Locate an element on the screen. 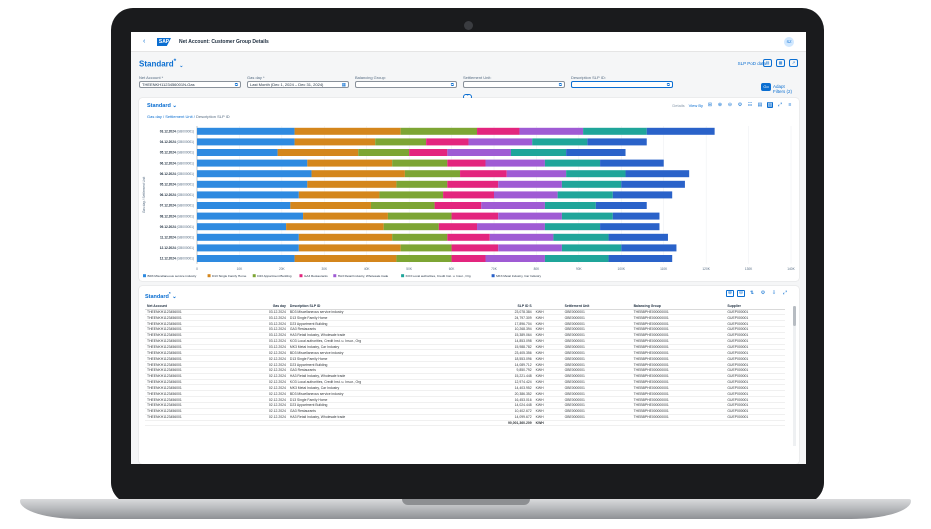 The image size is (931, 529). zoom-out-icon: ⊖ is located at coordinates (730, 105).